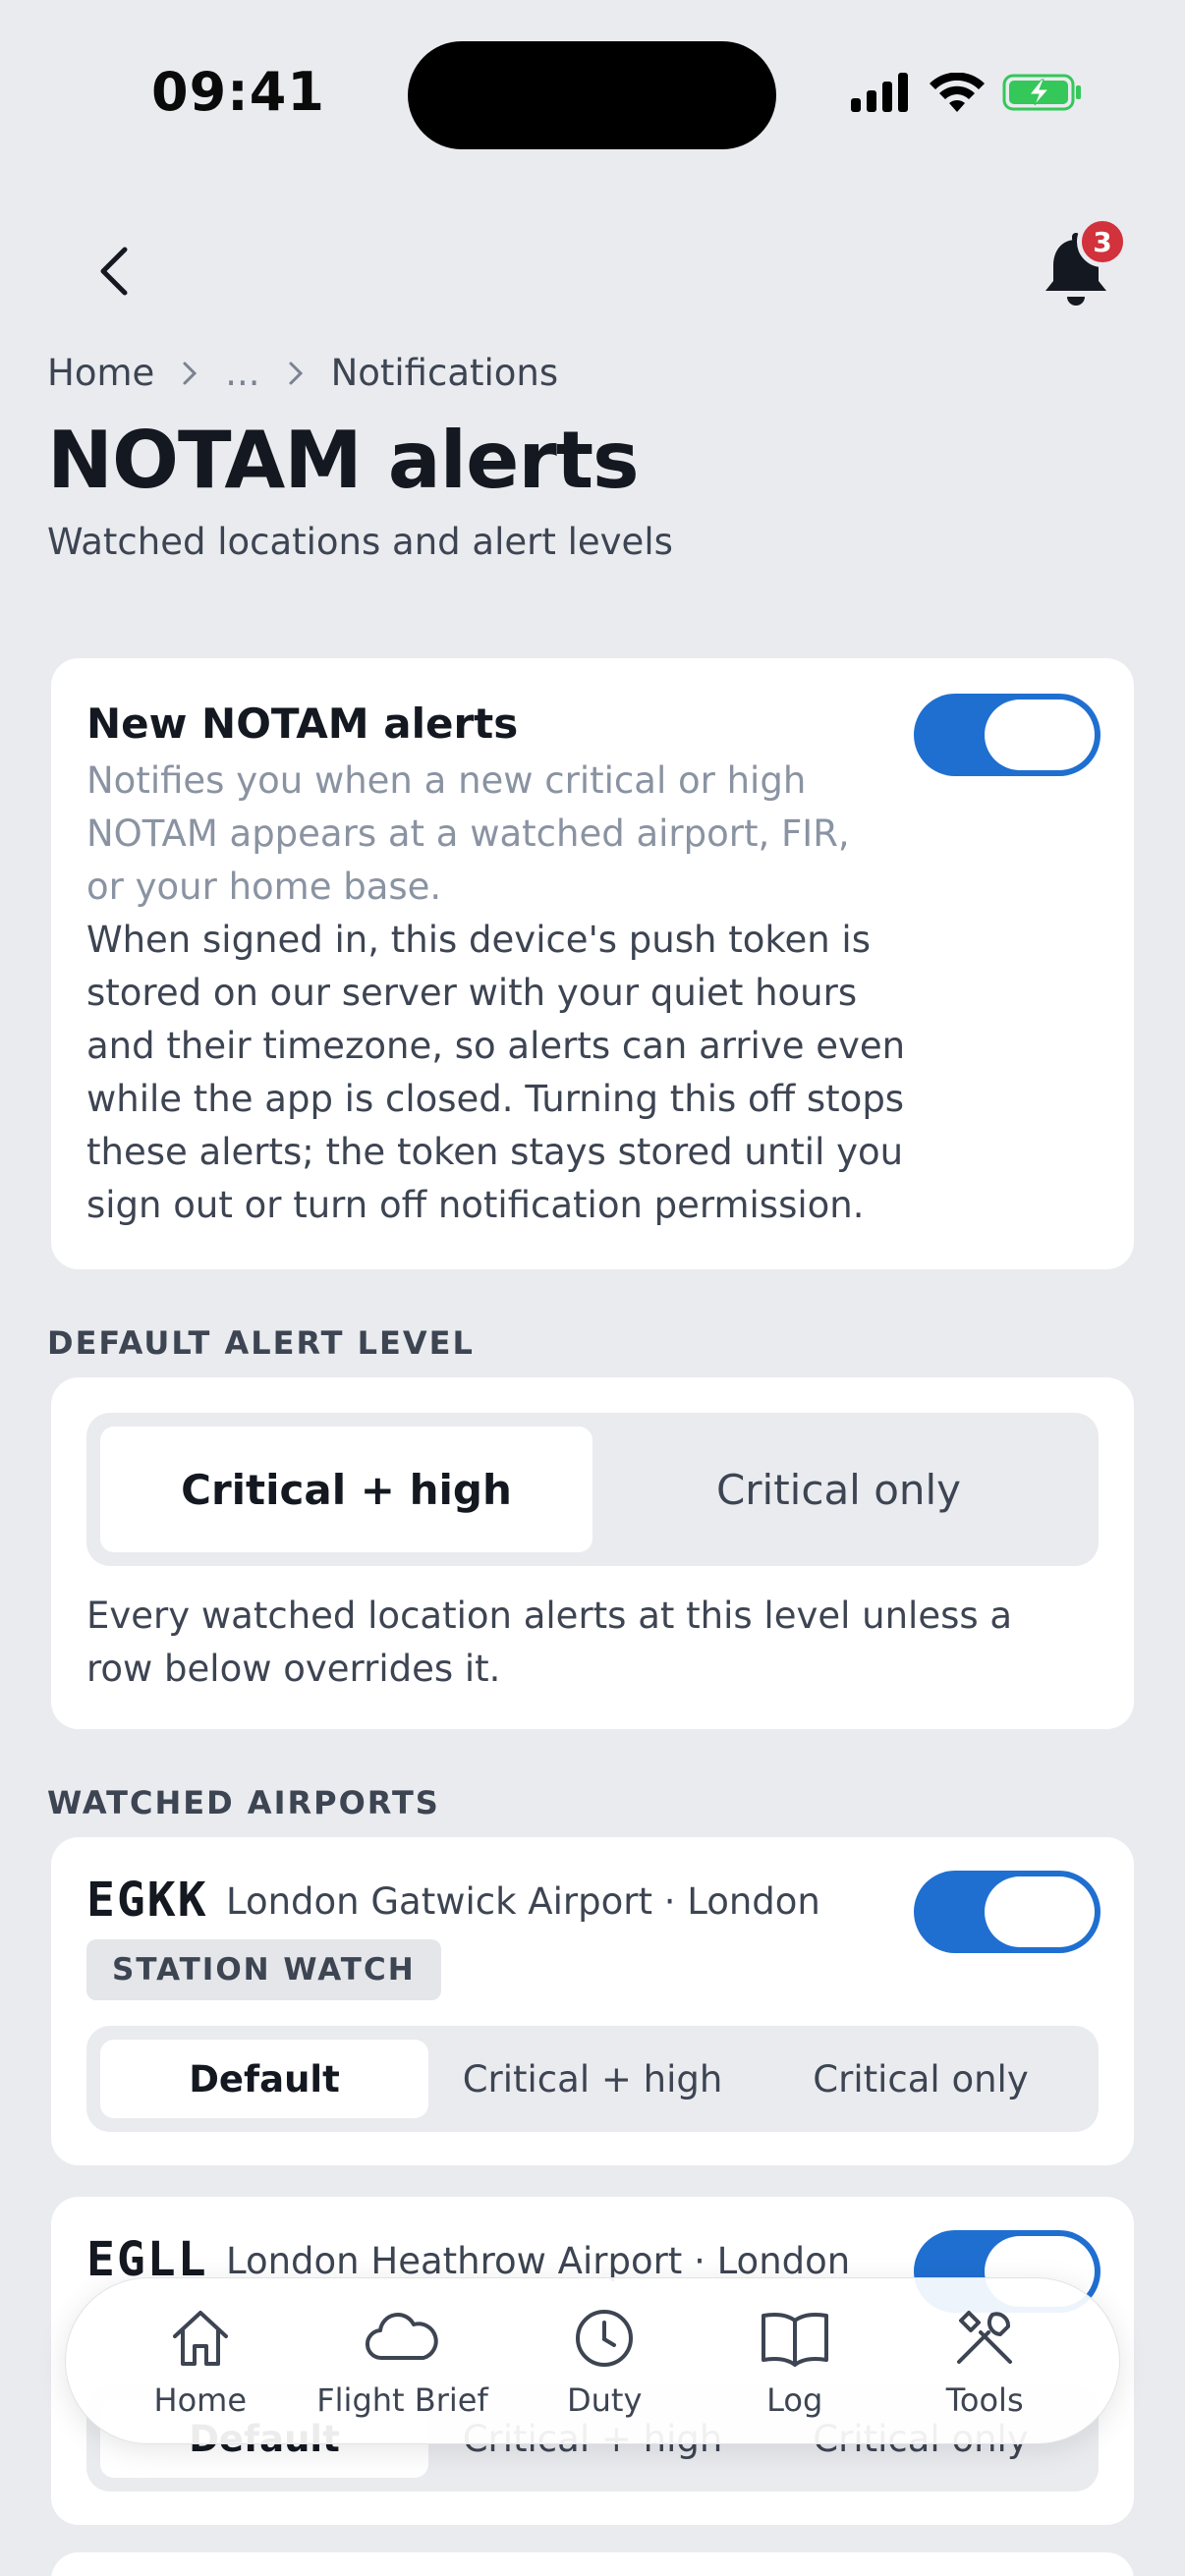 The height and width of the screenshot is (2576, 1185). Describe the element at coordinates (263, 1969) in the screenshot. I see `station-watch-chip: STATION WATCH` at that location.